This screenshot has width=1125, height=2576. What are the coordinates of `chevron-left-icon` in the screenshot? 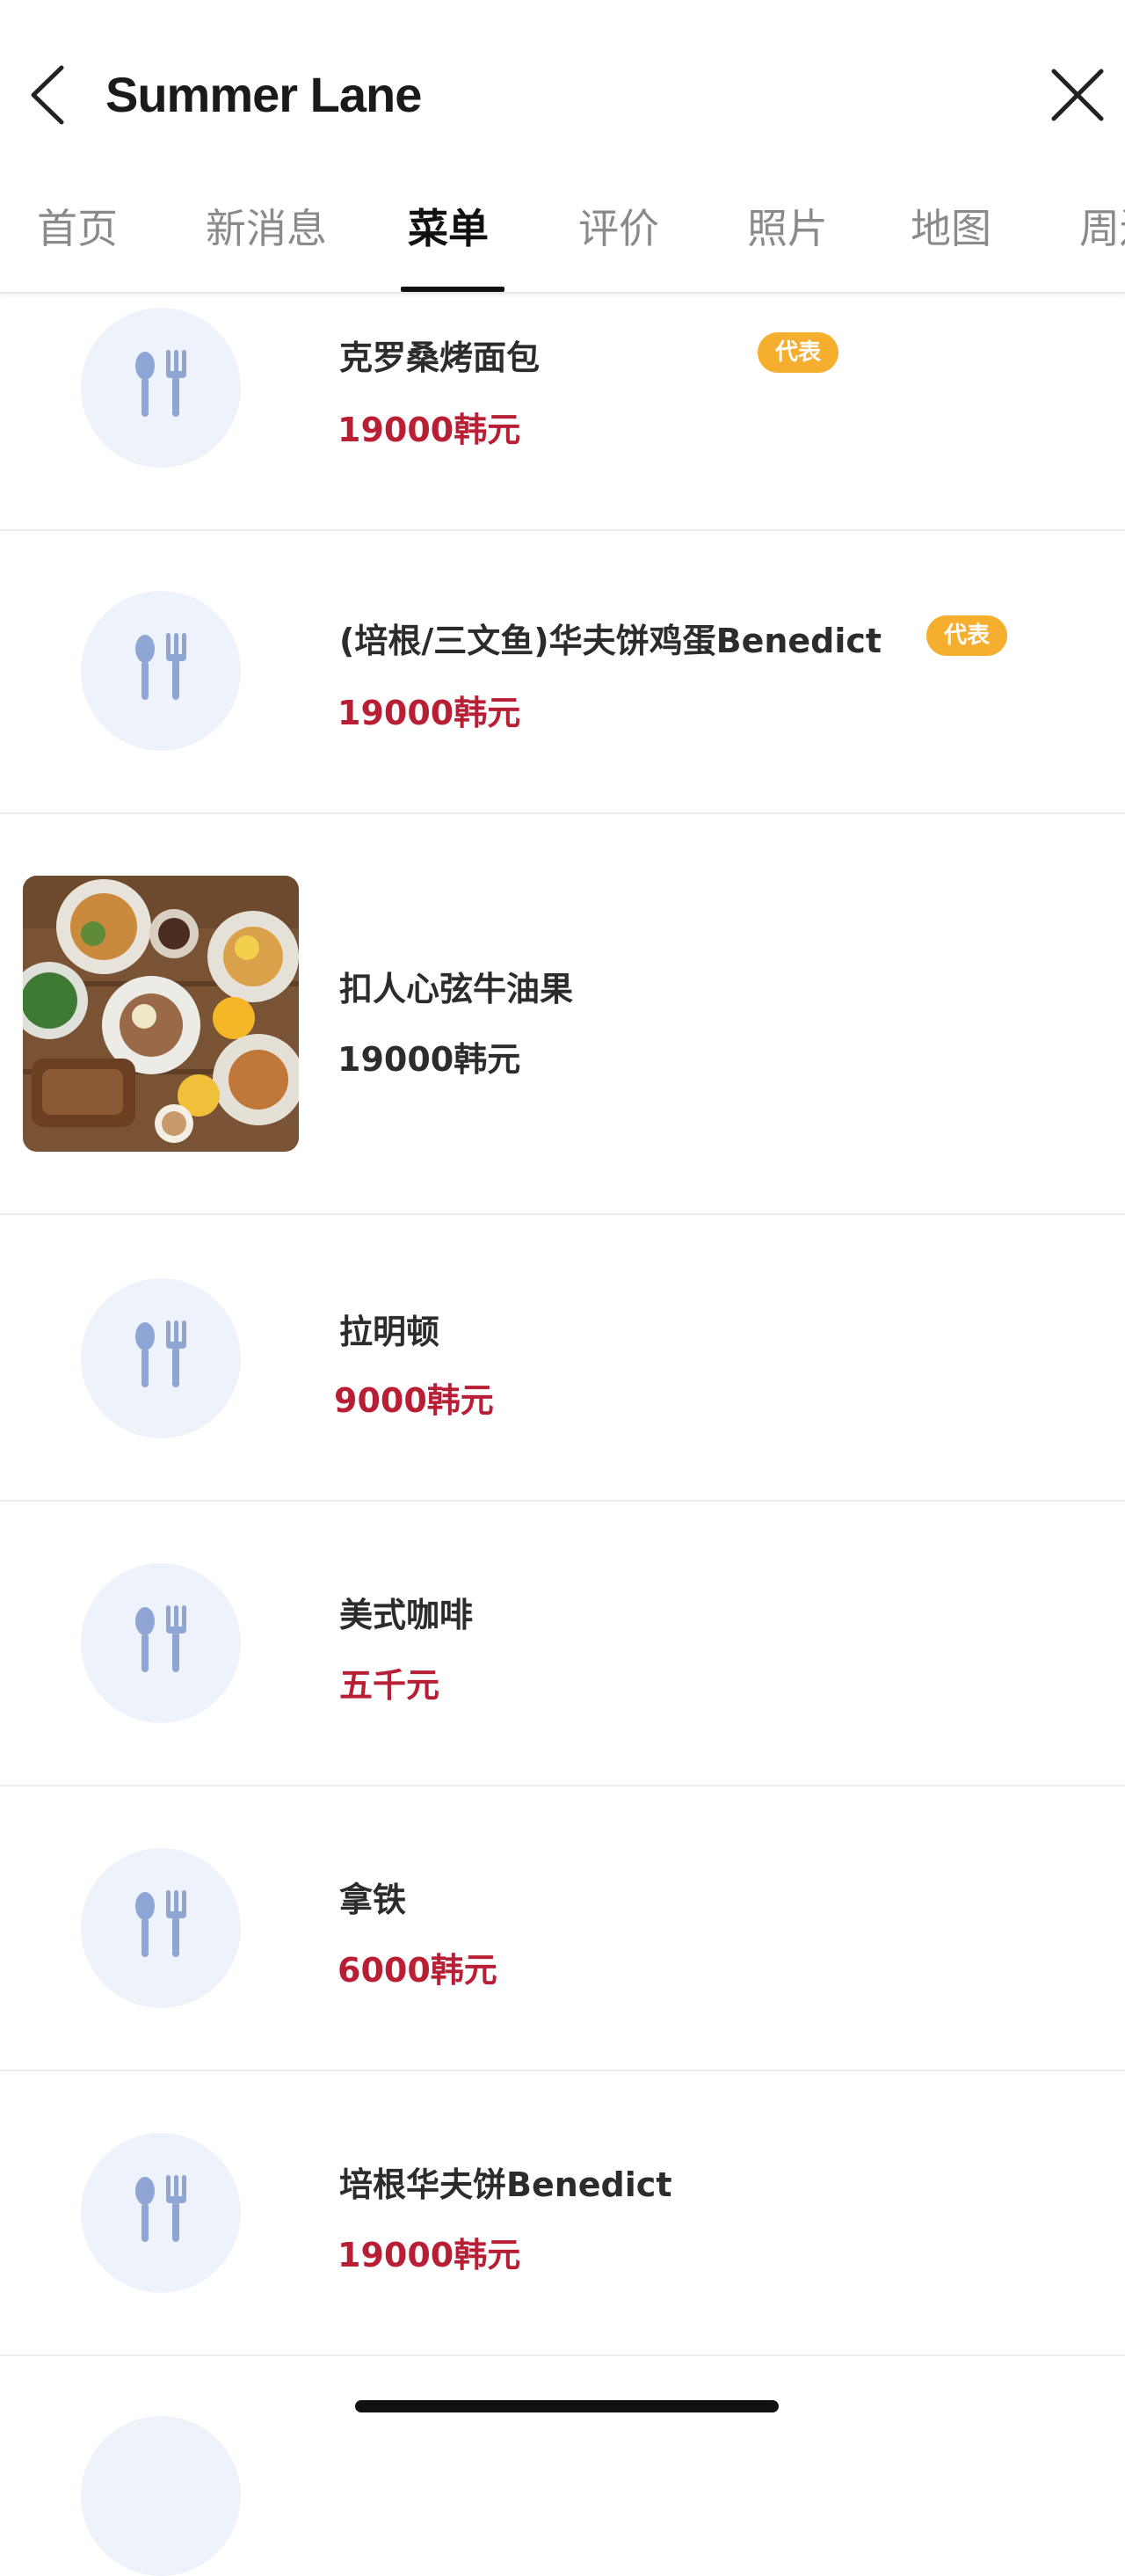 It's located at (47, 95).